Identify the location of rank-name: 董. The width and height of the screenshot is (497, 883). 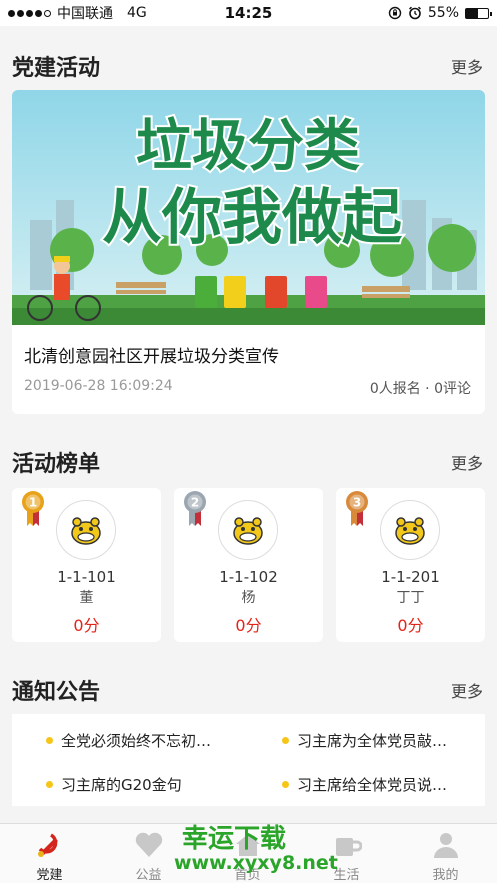
(86, 598).